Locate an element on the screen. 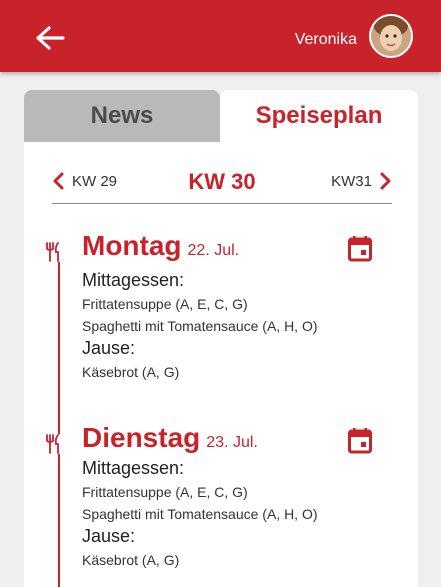 The width and height of the screenshot is (441, 587). day-name: Dienstag is located at coordinates (141, 437).